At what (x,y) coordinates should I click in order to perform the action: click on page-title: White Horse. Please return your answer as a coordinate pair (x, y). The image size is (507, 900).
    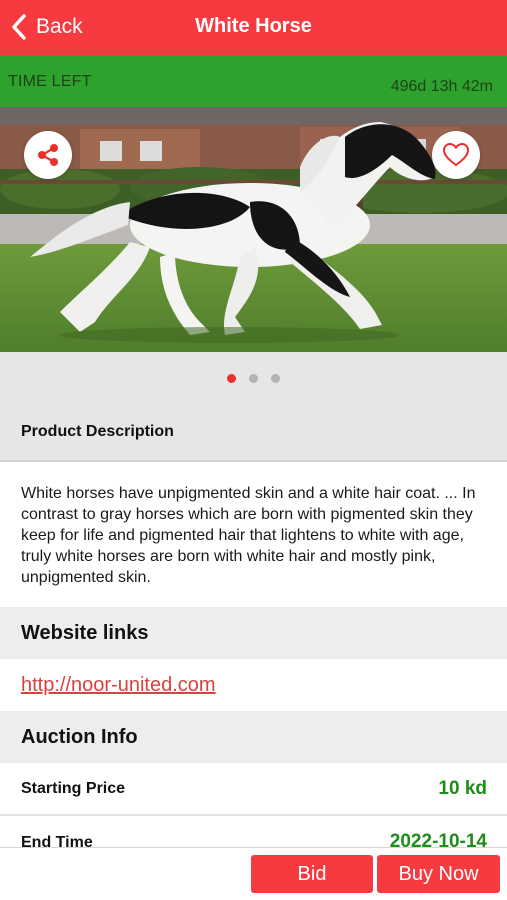
    Looking at the image, I should click on (253, 26).